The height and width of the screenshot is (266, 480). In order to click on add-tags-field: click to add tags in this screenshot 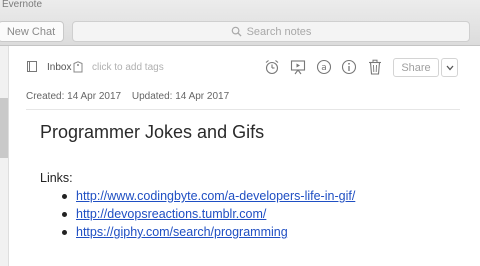, I will do `click(128, 67)`.